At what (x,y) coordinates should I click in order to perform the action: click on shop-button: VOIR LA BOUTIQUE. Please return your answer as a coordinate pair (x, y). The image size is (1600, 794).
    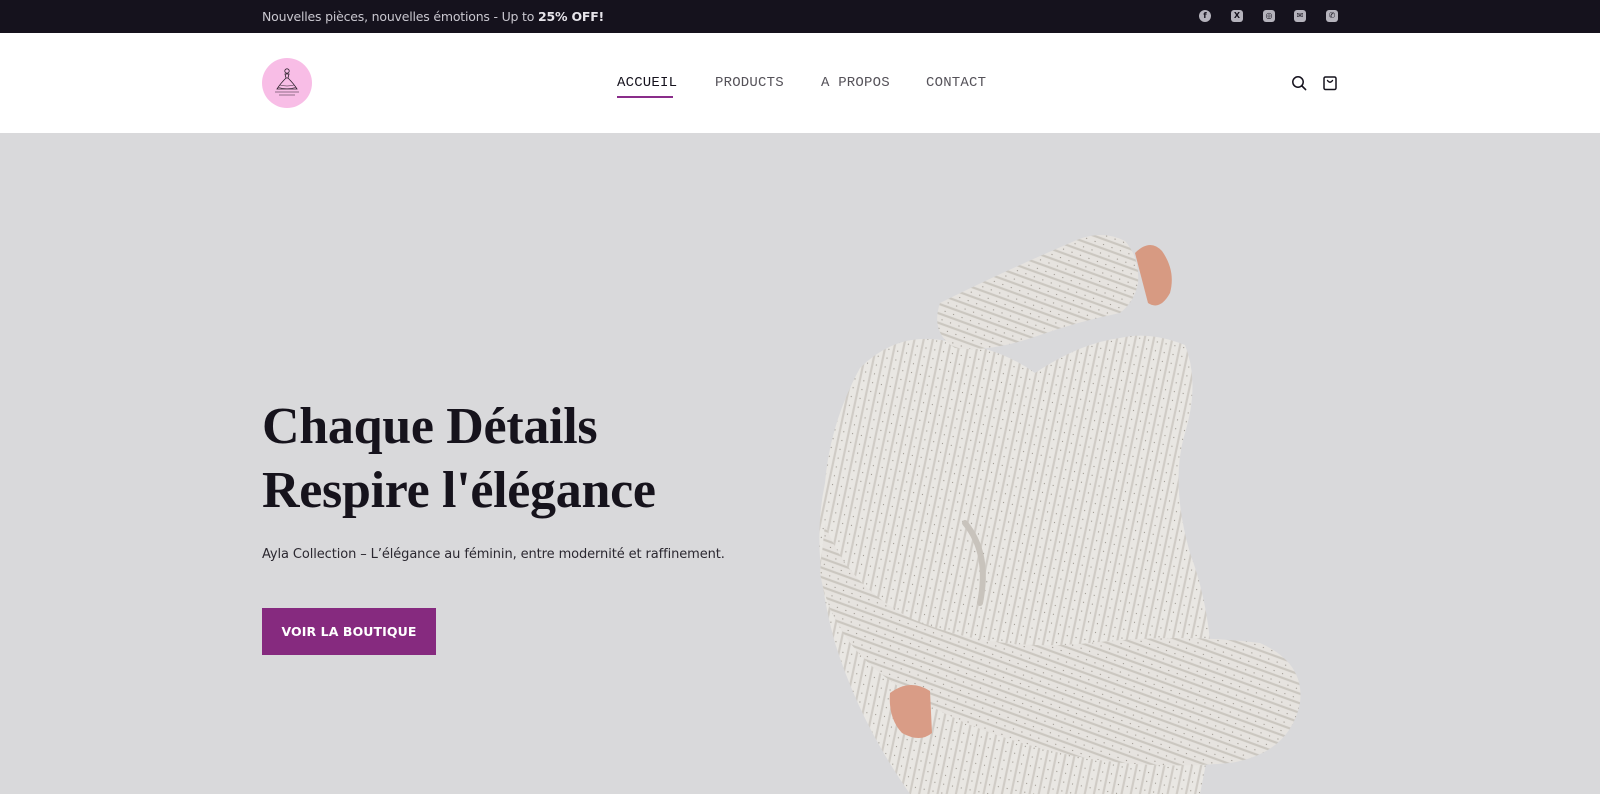
    Looking at the image, I should click on (349, 631).